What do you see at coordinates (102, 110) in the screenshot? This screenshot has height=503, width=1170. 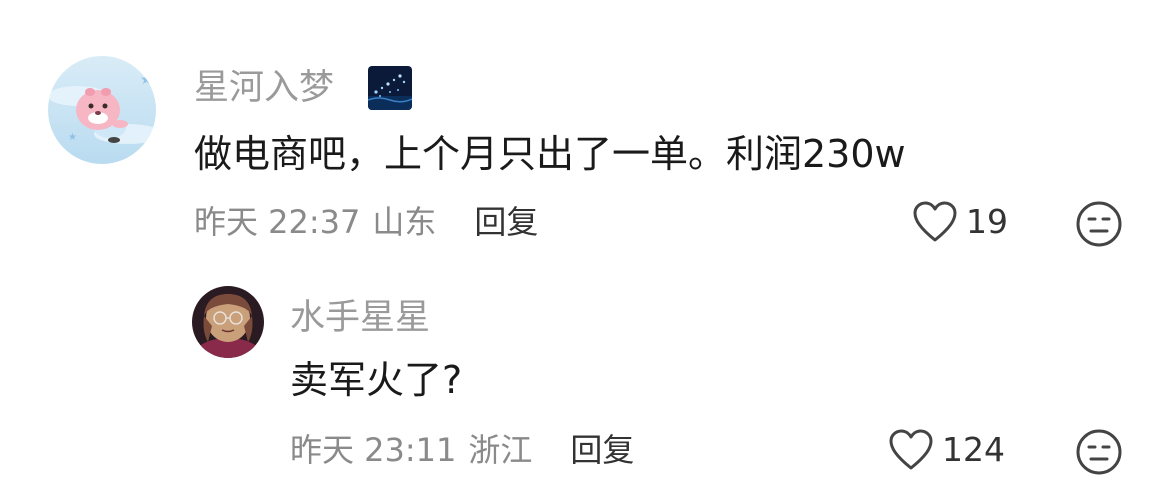 I see `user-avatar: ★ ★` at bounding box center [102, 110].